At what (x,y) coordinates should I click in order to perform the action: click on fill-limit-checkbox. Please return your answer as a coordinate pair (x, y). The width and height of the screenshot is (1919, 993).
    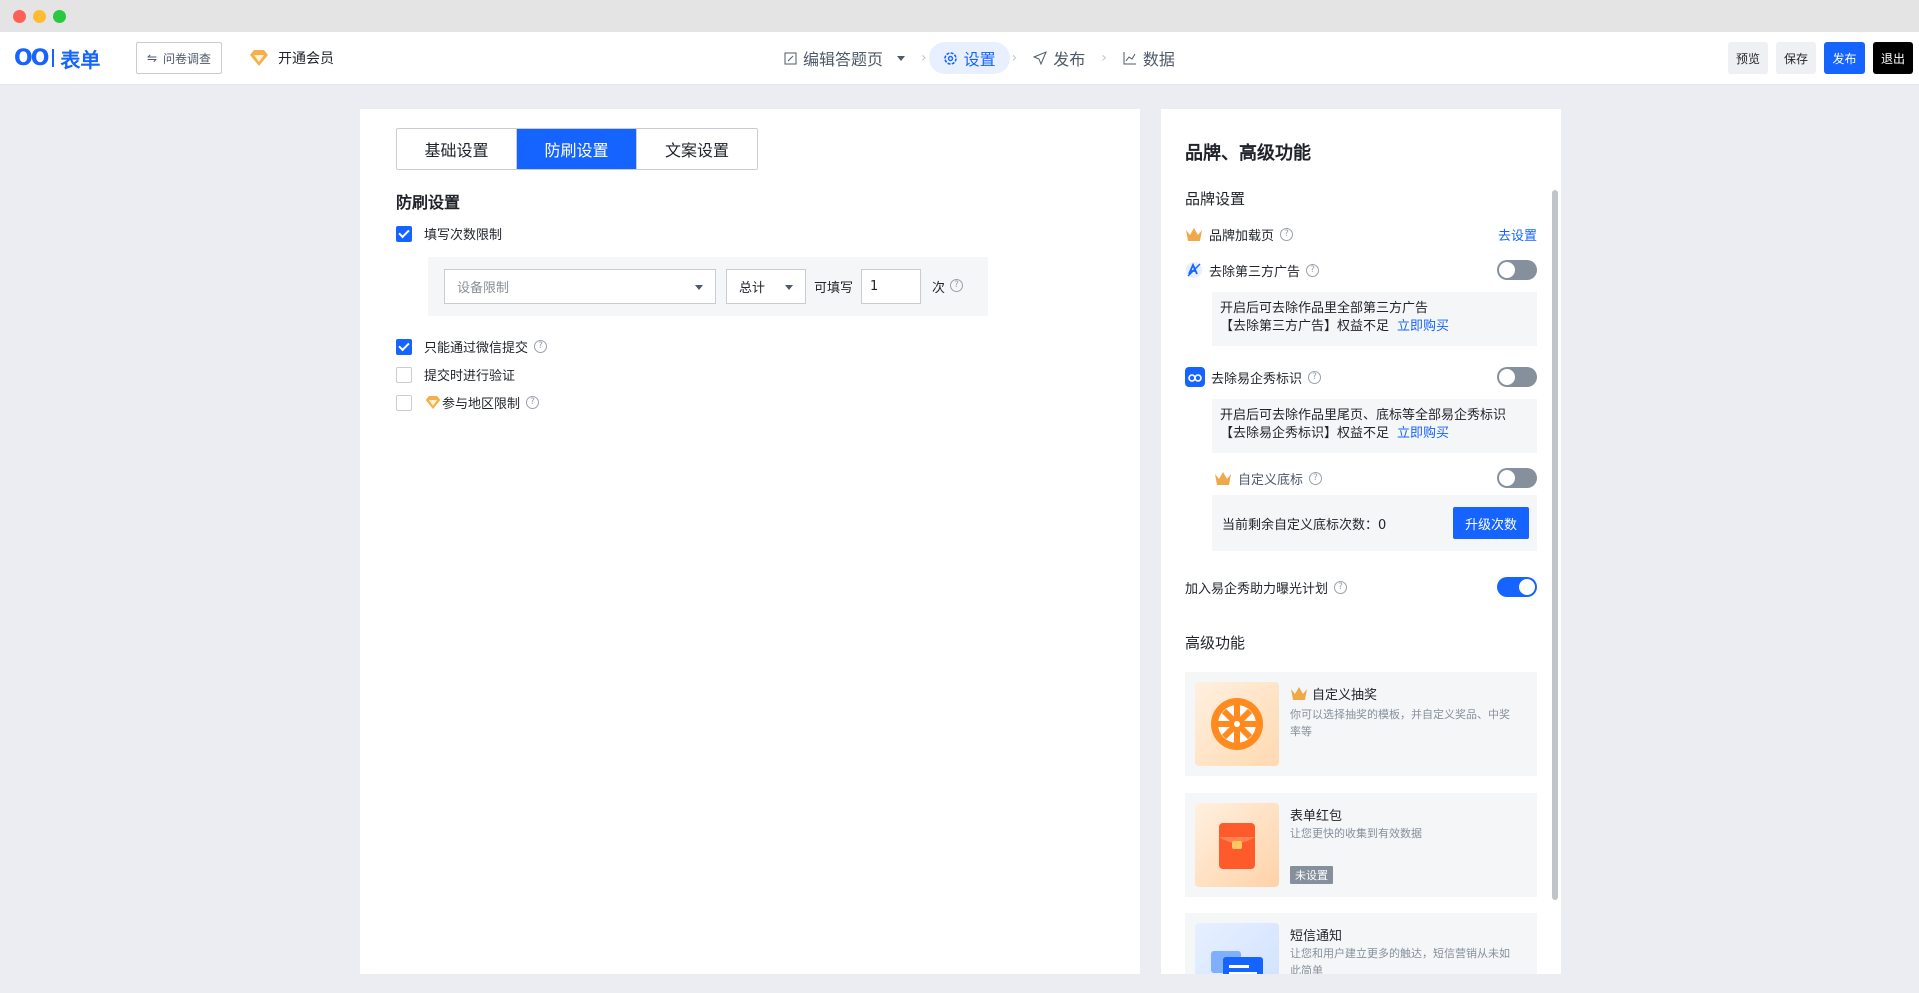
    Looking at the image, I should click on (404, 233).